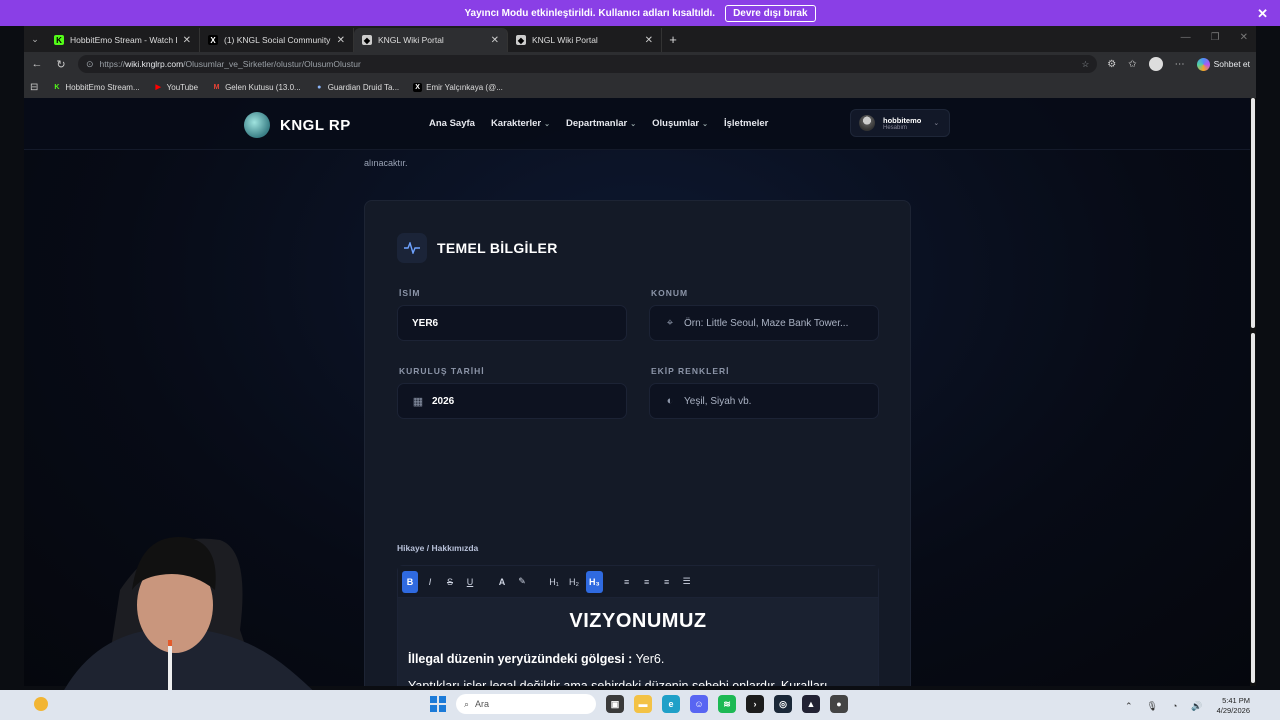 The height and width of the screenshot is (720, 1280). Describe the element at coordinates (34, 87) in the screenshot. I see `bookmarks-menu-icon: ⊟` at that location.